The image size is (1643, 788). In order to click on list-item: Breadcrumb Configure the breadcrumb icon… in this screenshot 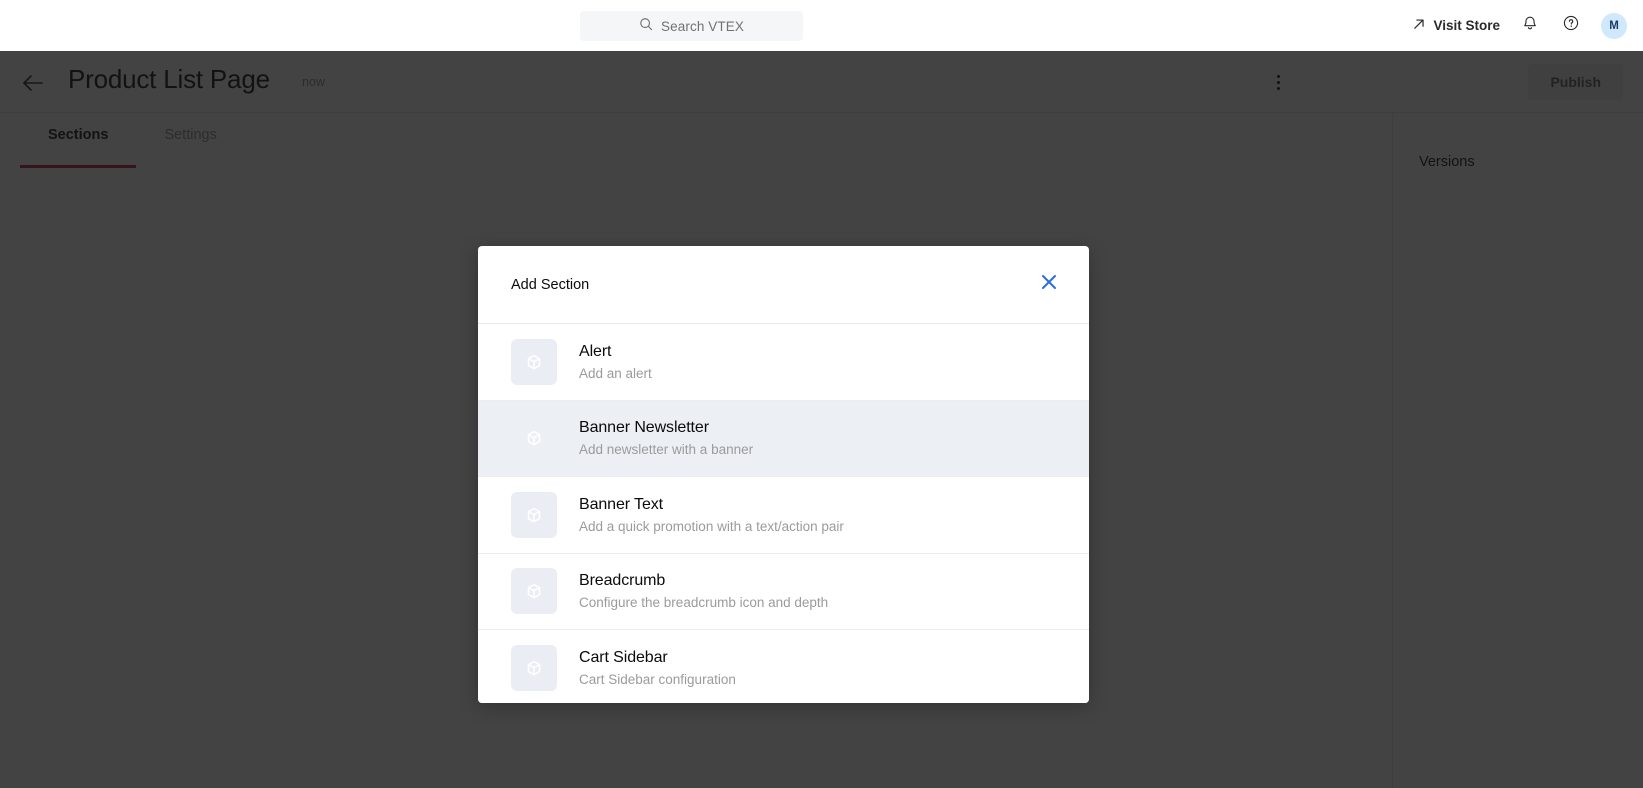, I will do `click(783, 591)`.